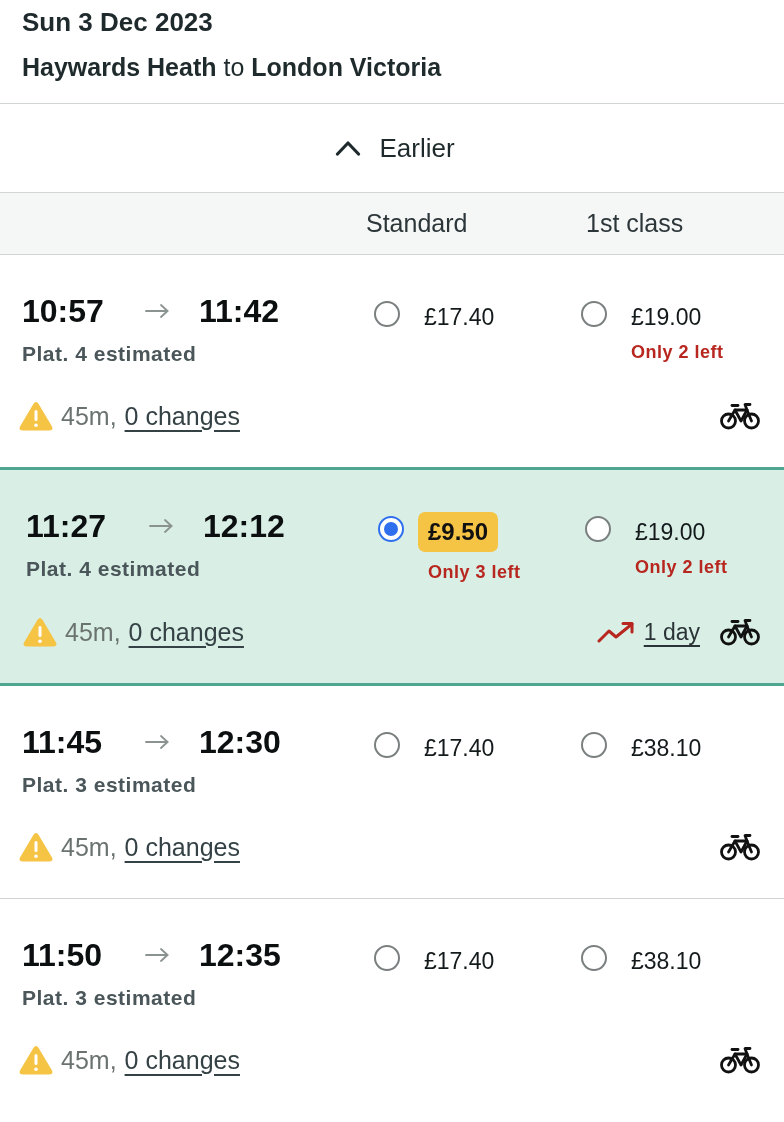 This screenshot has height=1122, width=784. What do you see at coordinates (615, 632) in the screenshot?
I see `trend-up-icon` at bounding box center [615, 632].